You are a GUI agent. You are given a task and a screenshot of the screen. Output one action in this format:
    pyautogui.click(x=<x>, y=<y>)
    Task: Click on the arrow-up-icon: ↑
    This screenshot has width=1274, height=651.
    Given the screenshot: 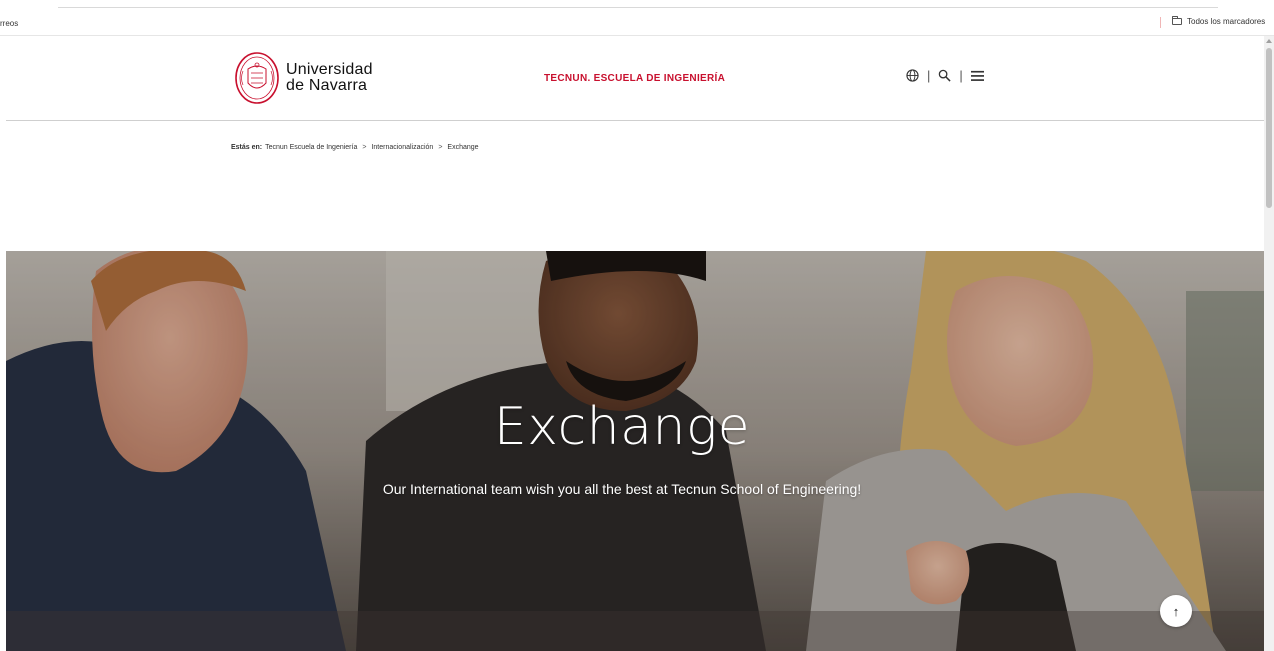 What is the action you would take?
    pyautogui.click(x=1176, y=611)
    